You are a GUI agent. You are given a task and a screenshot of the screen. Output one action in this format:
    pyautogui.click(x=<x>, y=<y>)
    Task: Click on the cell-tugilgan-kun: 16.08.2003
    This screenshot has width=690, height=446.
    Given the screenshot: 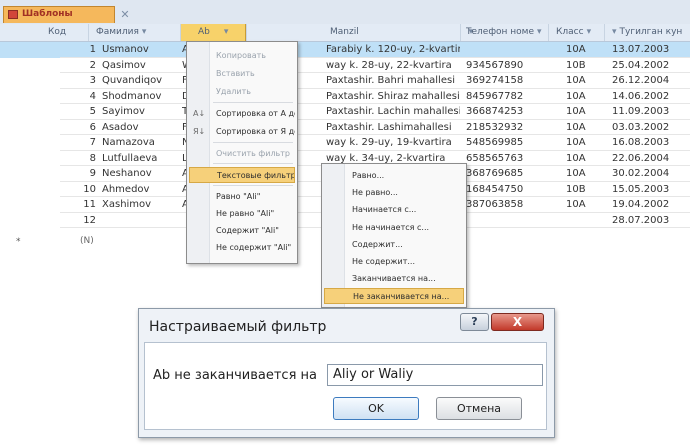 What is the action you would take?
    pyautogui.click(x=650, y=142)
    